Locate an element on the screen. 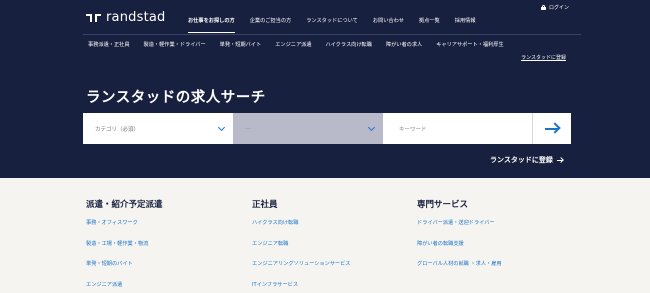 This screenshot has height=293, width=650. subnav-career-support: キャリアサポート・福利厚生 is located at coordinates (469, 44).